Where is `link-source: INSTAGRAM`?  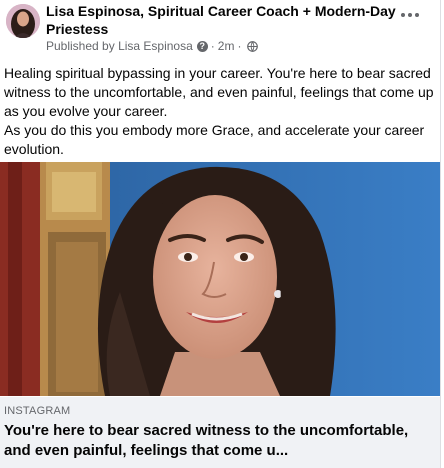
link-source: INSTAGRAM is located at coordinates (37, 411).